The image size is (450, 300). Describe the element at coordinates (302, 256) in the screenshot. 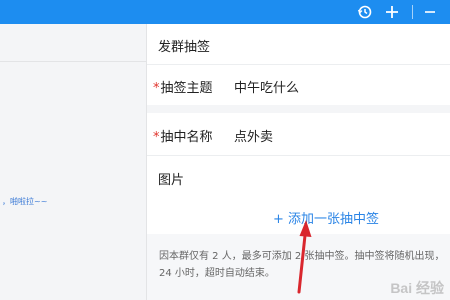

I see `hint-line-1: 因本群仅有 2 人，最多可添加 2 张抽中签。抽中签将随机出现，` at that location.